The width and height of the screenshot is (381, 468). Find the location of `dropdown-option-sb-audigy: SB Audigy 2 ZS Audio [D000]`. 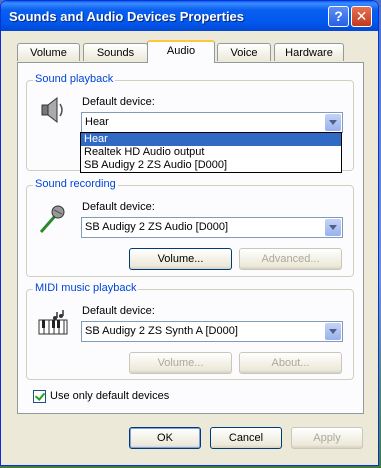

dropdown-option-sb-audigy: SB Audigy 2 ZS Audio [D000] is located at coordinates (211, 165).